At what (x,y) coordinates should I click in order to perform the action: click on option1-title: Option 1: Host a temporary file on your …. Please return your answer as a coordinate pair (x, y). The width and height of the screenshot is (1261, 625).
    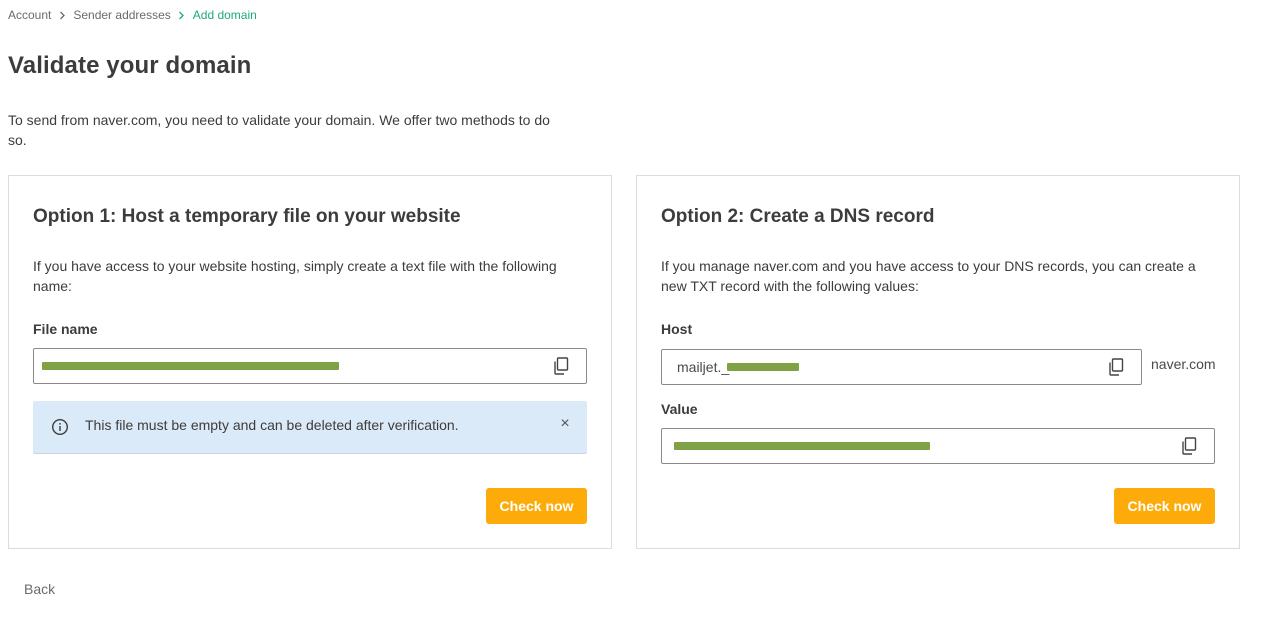
    Looking at the image, I should click on (247, 216).